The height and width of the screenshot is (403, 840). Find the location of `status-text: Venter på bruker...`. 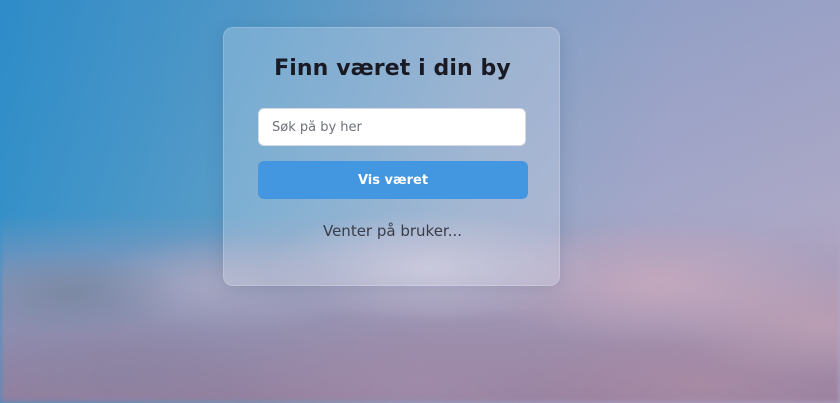

status-text: Venter på bruker... is located at coordinates (392, 231).